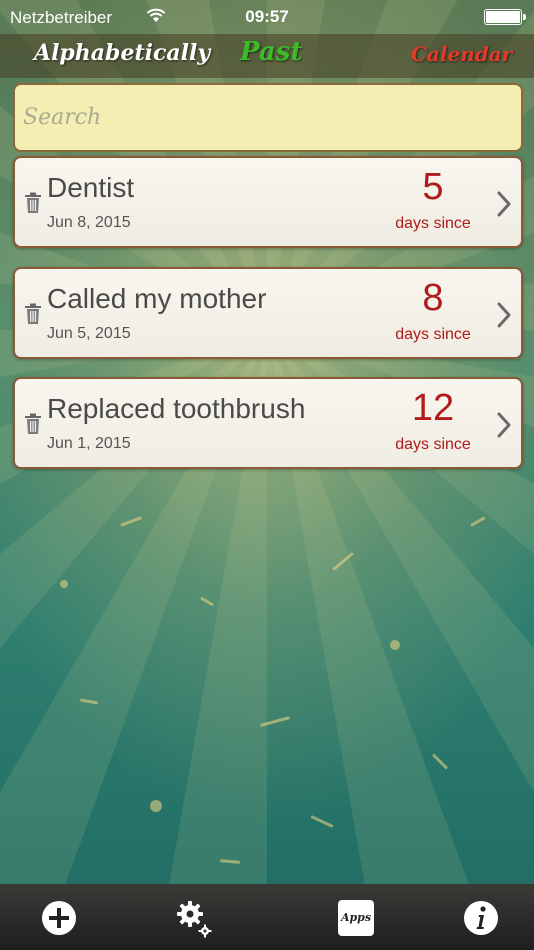 Image resolution: width=534 pixels, height=950 pixels. I want to click on apps-icon: Apps, so click(356, 918).